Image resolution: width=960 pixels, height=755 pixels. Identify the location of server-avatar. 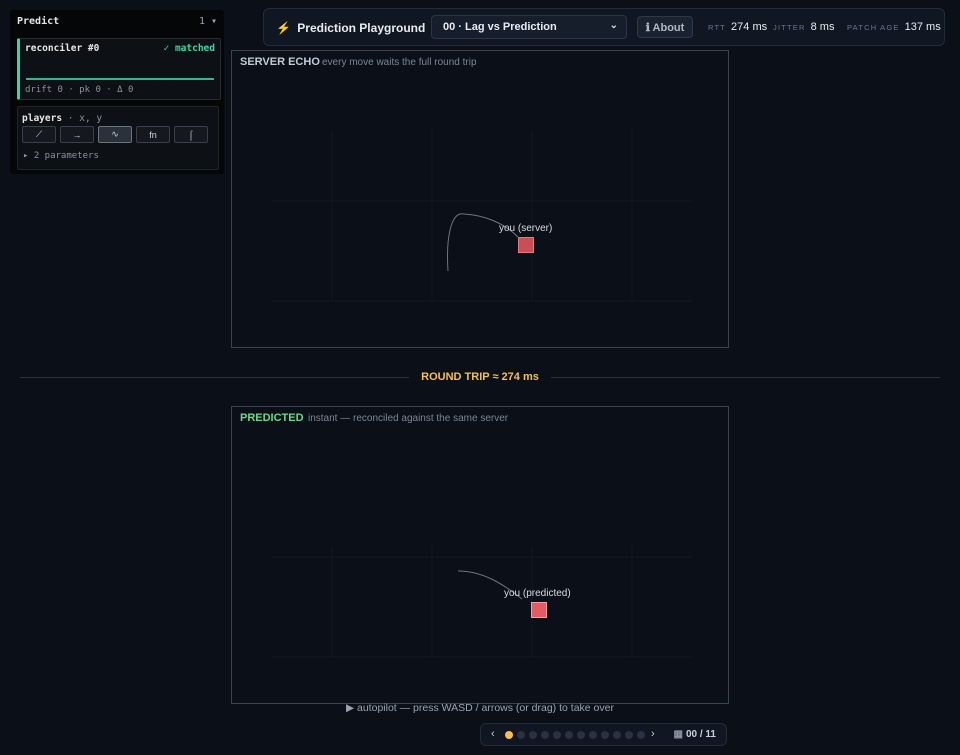
(526, 245).